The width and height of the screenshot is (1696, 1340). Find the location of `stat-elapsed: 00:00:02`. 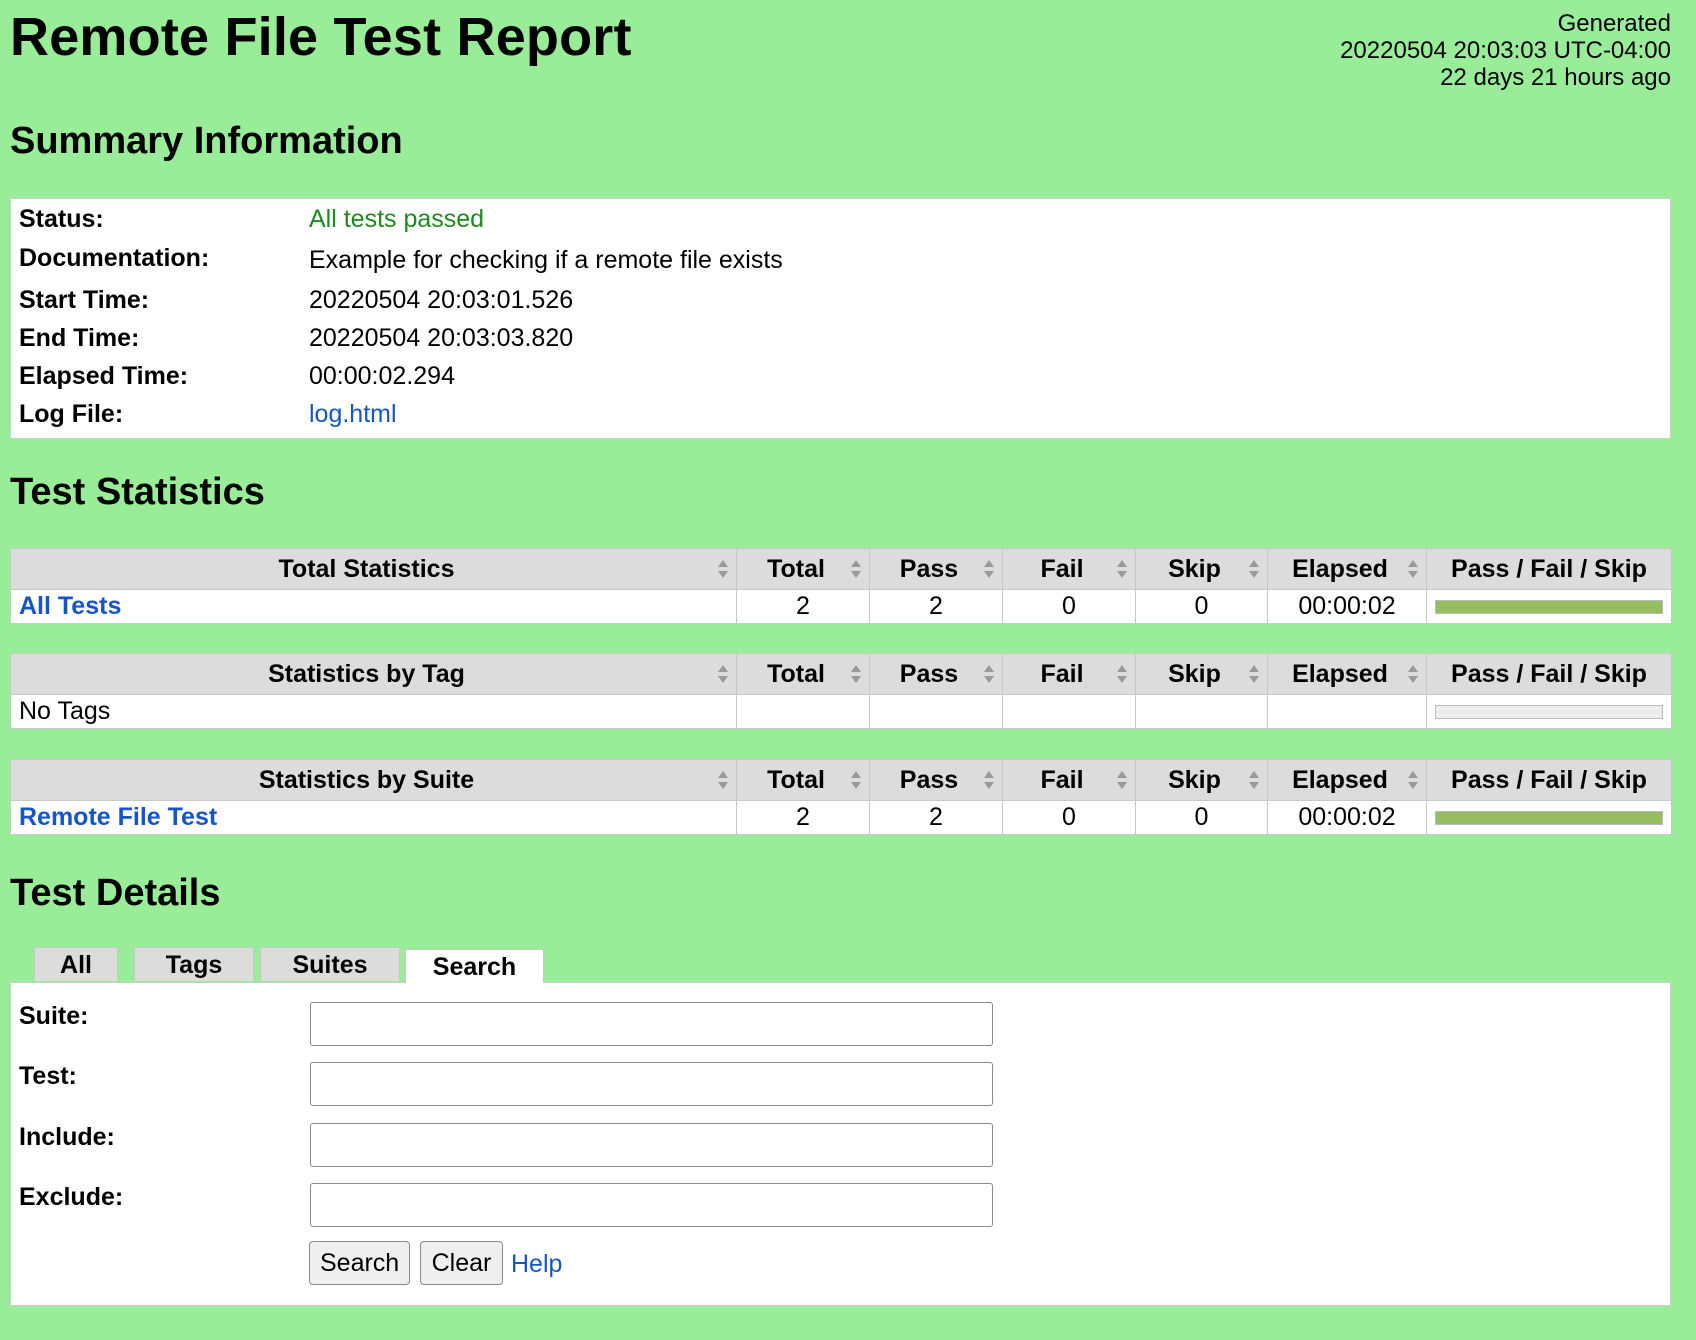

stat-elapsed: 00:00:02 is located at coordinates (1347, 606).